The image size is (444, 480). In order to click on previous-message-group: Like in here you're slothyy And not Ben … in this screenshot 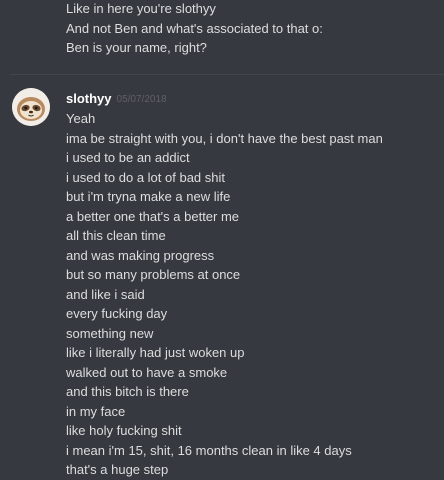, I will do `click(251, 29)`.